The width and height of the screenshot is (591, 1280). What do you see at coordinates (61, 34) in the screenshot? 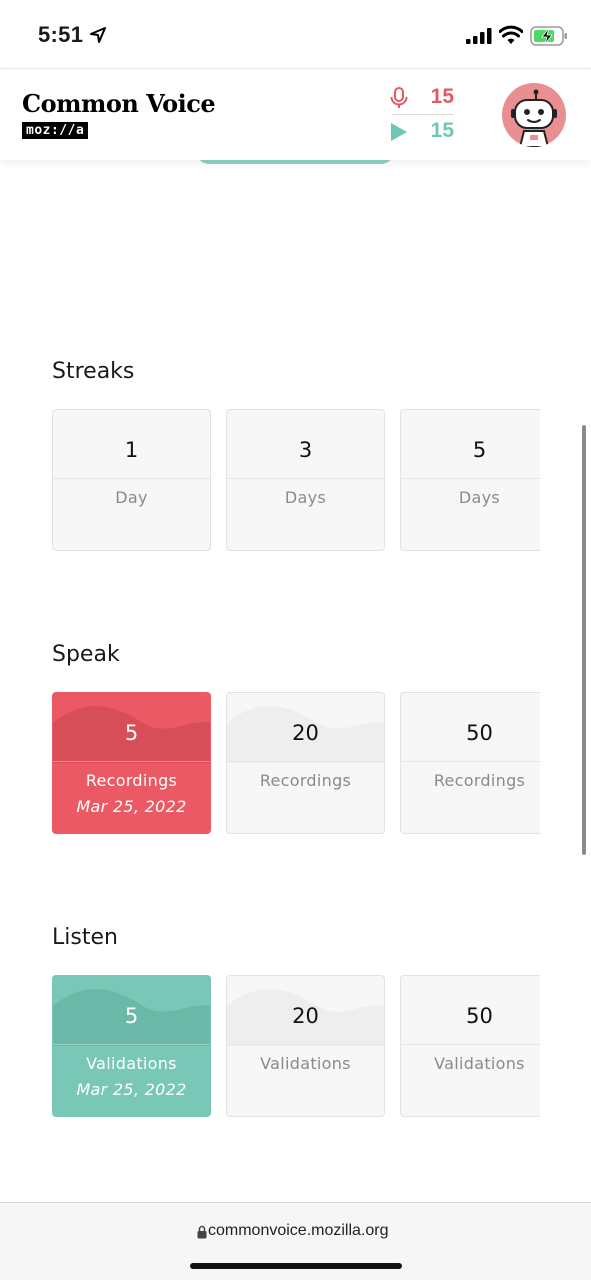
I see `status-time: 5:51` at bounding box center [61, 34].